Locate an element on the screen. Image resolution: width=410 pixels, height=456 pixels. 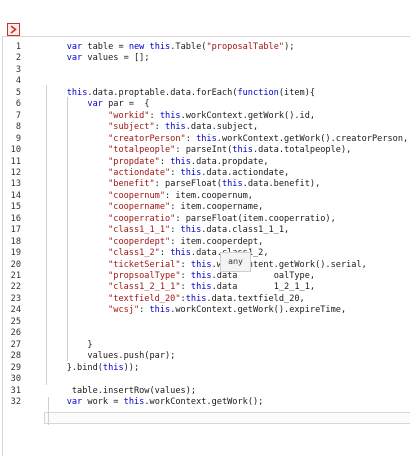
code-text: "coopername": item.coopername, is located at coordinates (154, 207).